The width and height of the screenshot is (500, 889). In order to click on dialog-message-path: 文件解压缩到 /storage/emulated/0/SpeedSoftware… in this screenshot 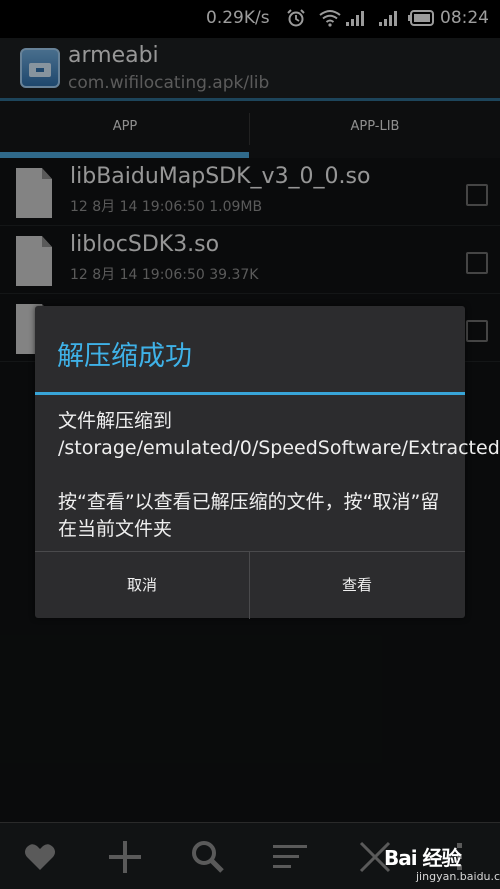, I will do `click(279, 434)`.